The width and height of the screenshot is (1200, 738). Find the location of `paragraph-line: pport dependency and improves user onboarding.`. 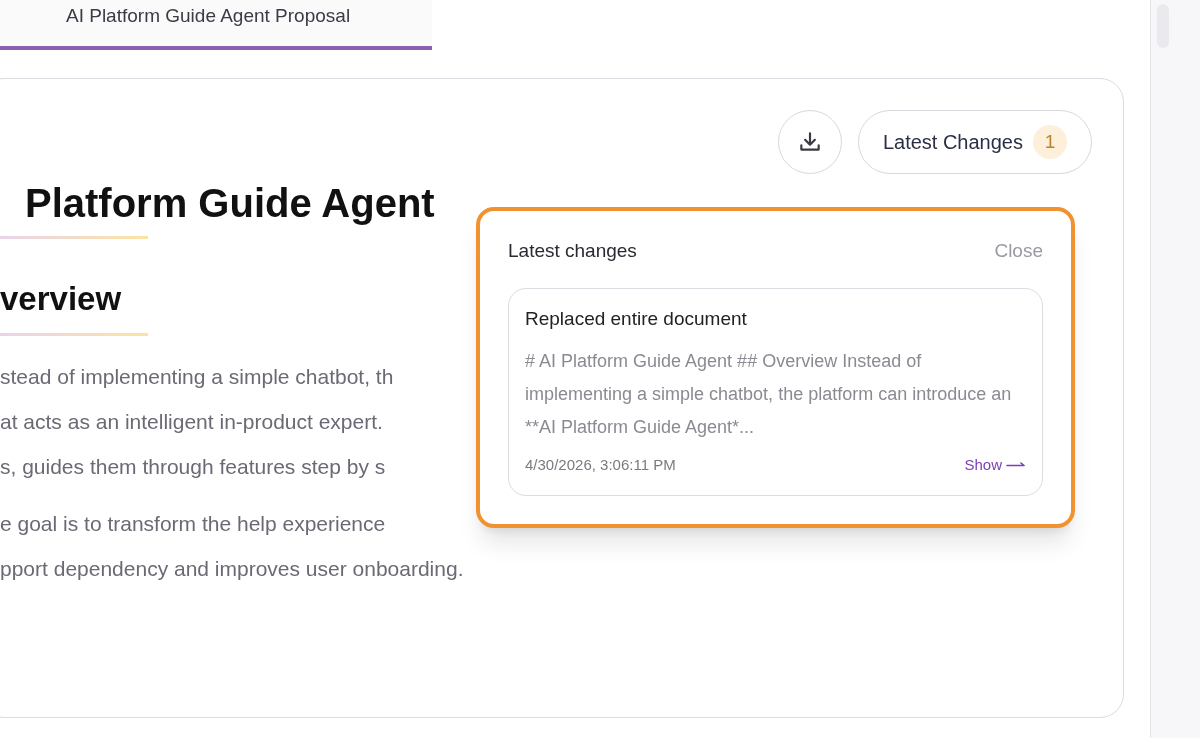

paragraph-line: pport dependency and improves user onboarding. is located at coordinates (232, 569).